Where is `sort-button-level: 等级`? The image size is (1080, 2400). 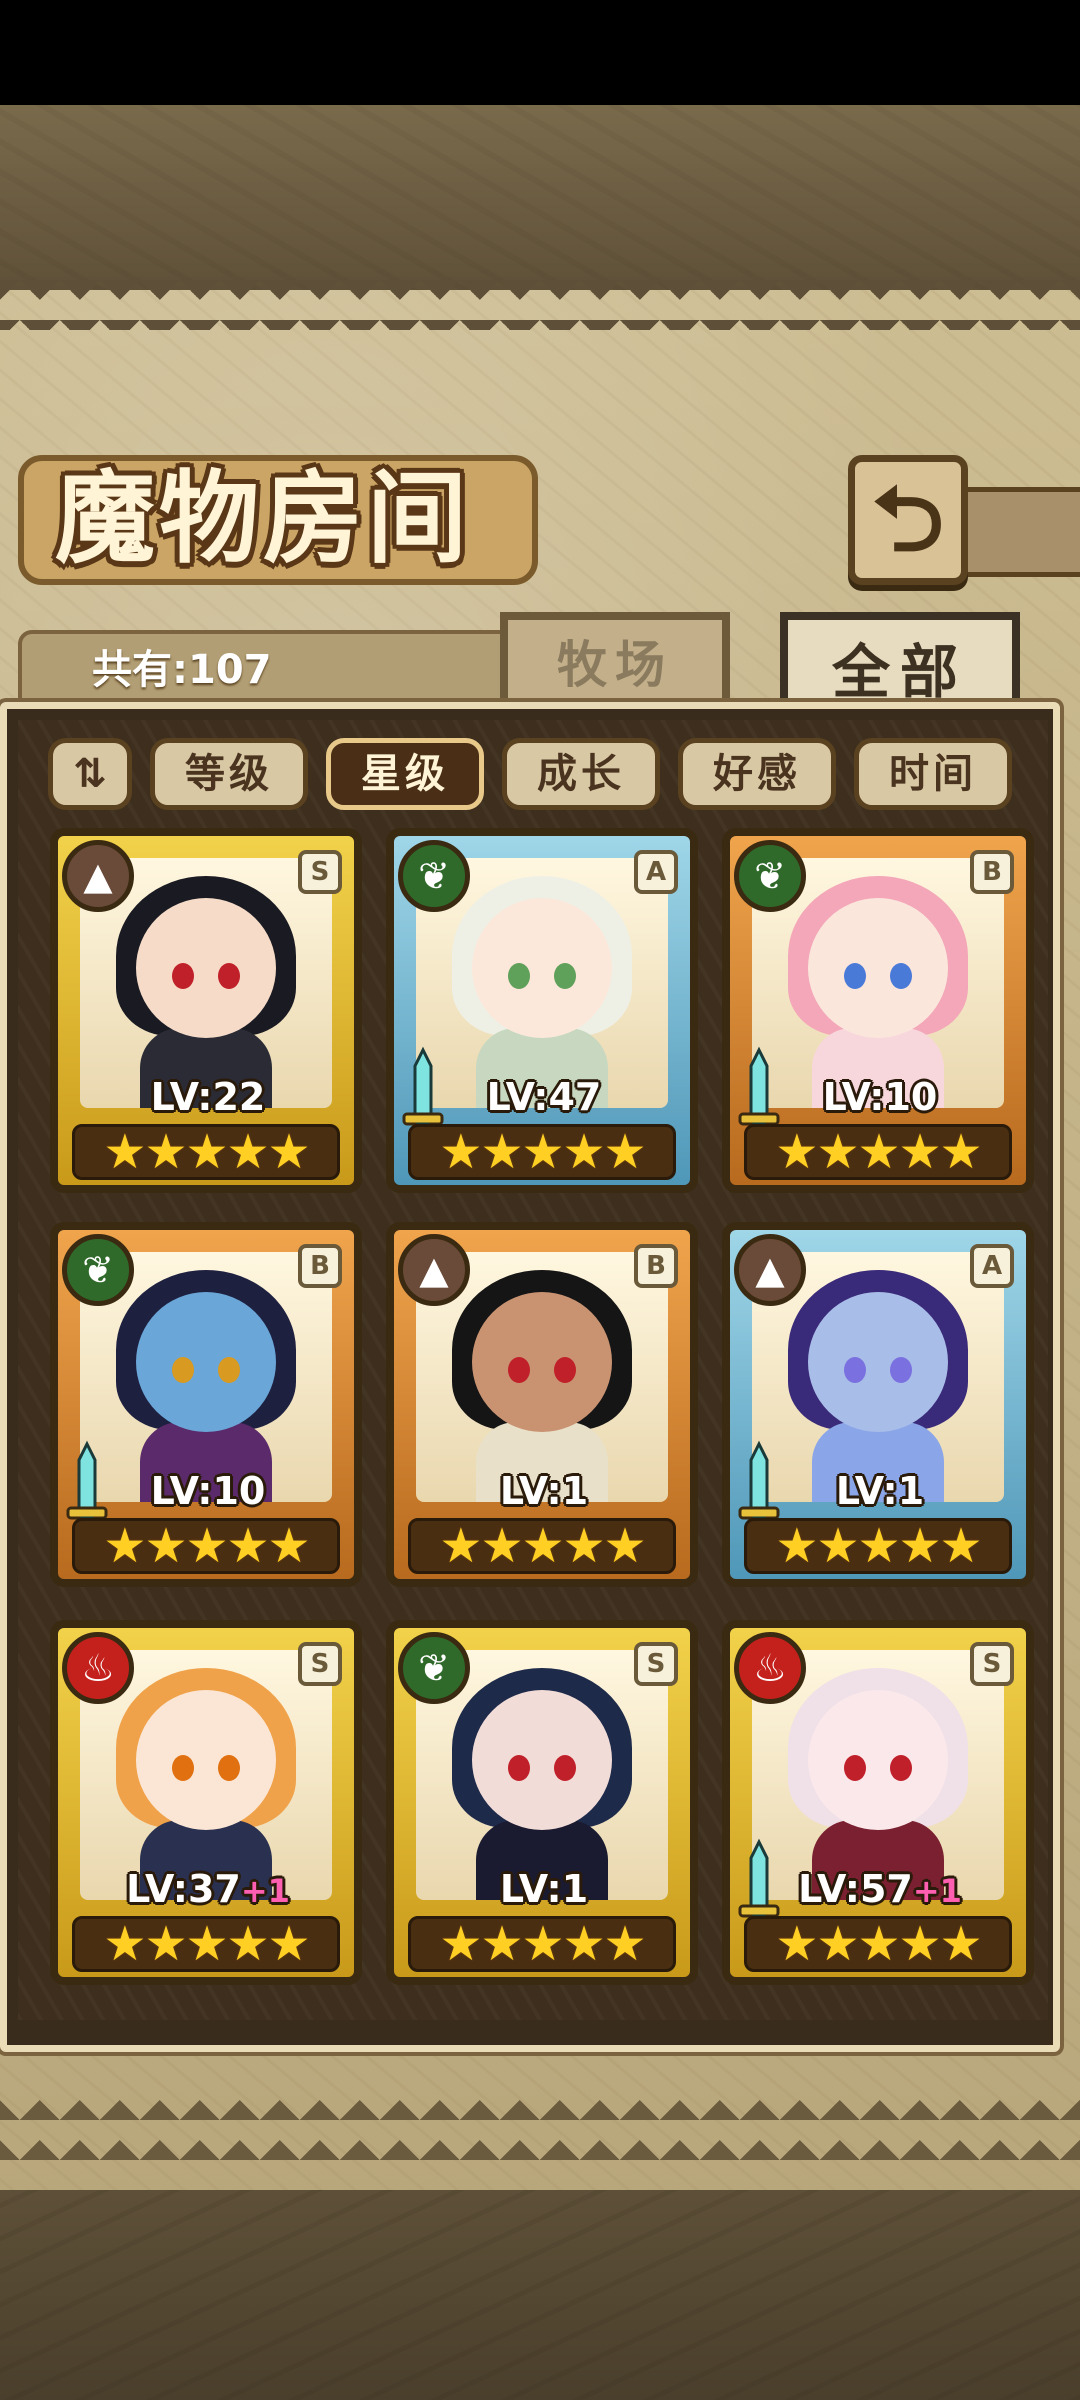 sort-button-level: 等级 is located at coordinates (229, 774).